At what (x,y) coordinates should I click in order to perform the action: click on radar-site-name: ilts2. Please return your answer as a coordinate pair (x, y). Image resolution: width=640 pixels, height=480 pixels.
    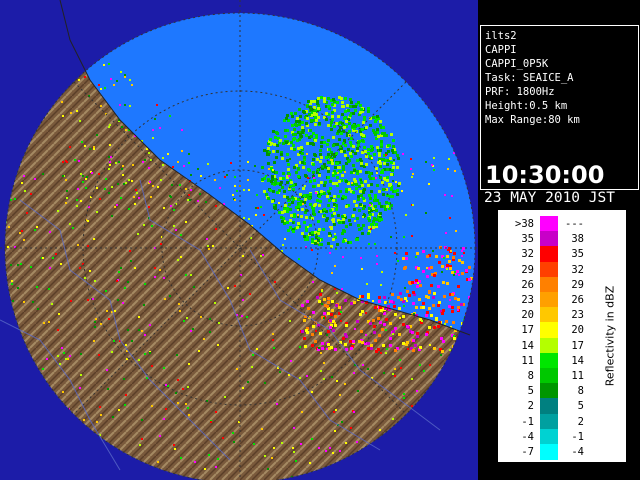
    Looking at the image, I should click on (501, 36).